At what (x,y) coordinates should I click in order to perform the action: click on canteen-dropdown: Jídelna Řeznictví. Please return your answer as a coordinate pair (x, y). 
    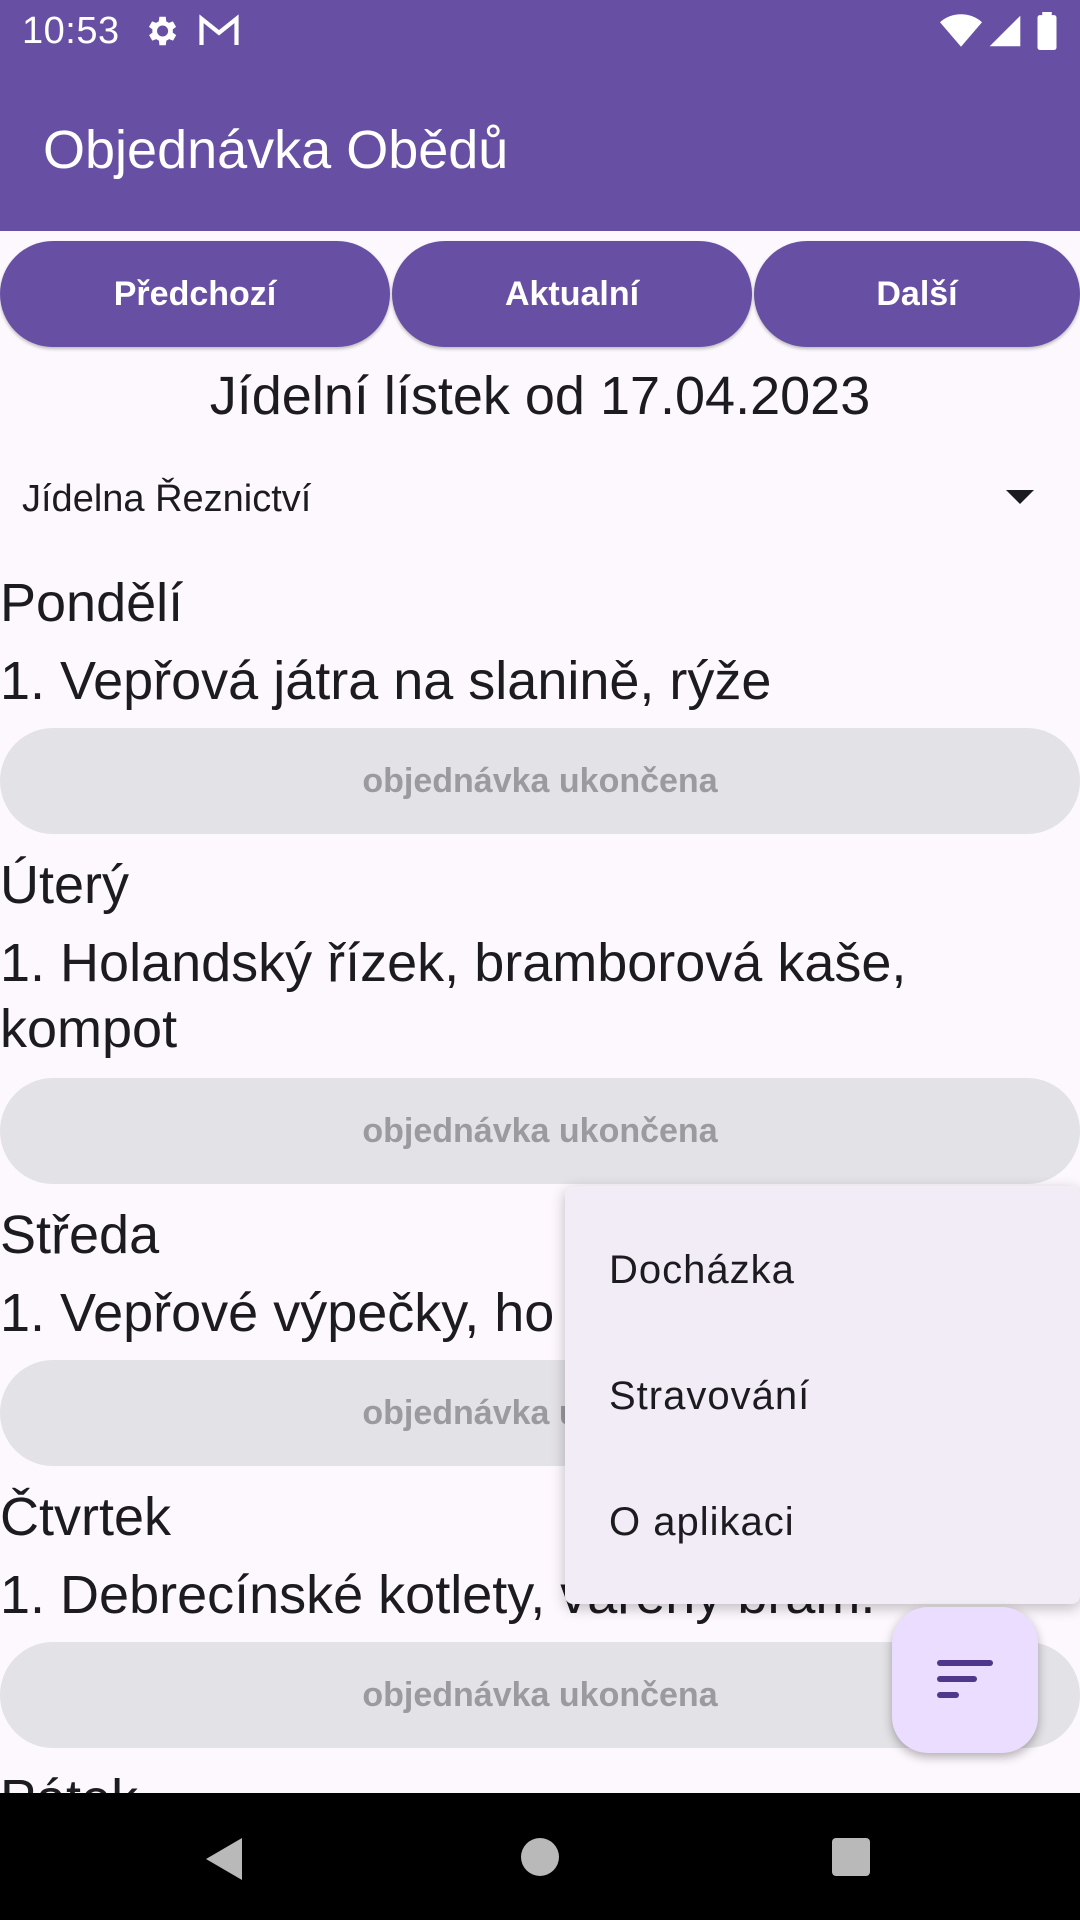
    Looking at the image, I should click on (532, 502).